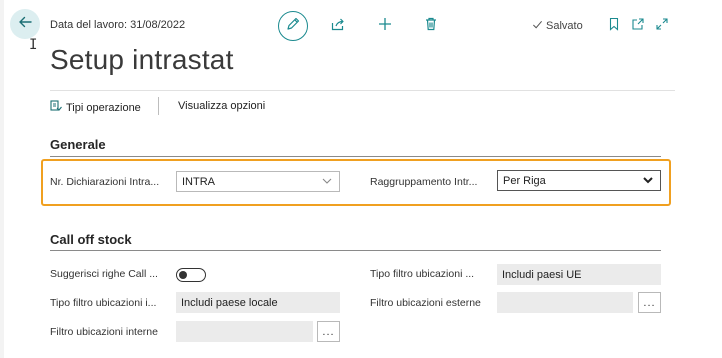 The image size is (722, 358). I want to click on operation-types-label: Tipi operazione, so click(103, 107).